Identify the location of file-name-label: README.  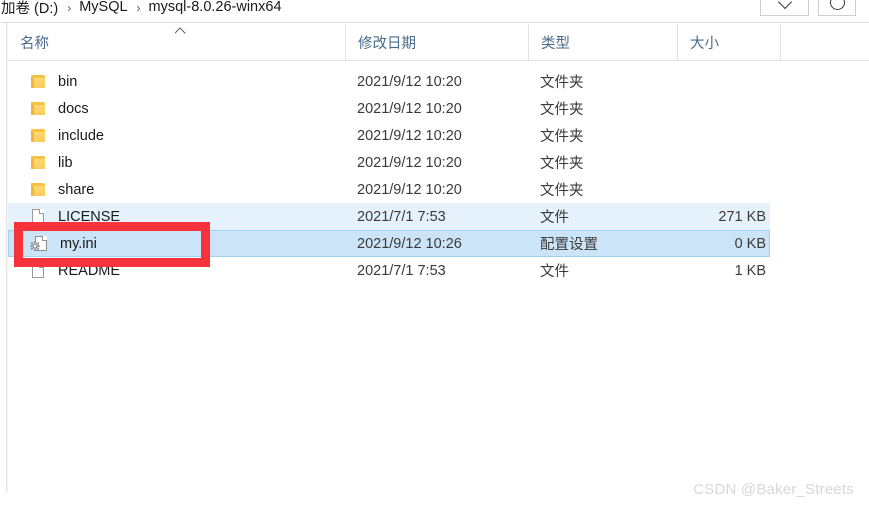
(89, 270).